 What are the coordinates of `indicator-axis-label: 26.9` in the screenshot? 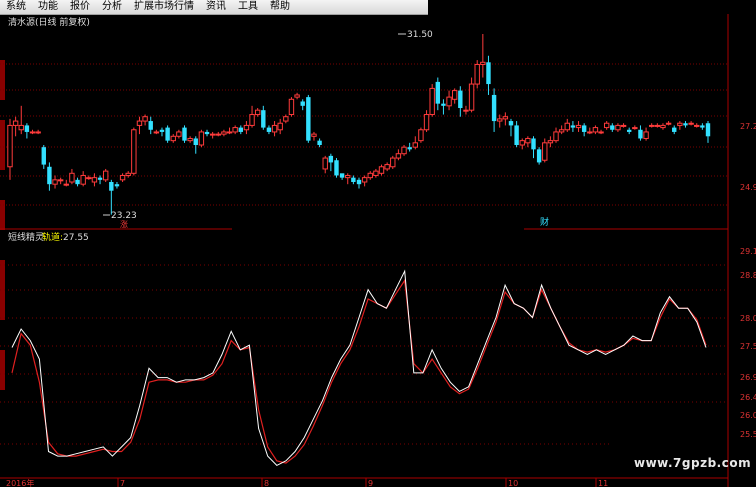 It's located at (748, 377).